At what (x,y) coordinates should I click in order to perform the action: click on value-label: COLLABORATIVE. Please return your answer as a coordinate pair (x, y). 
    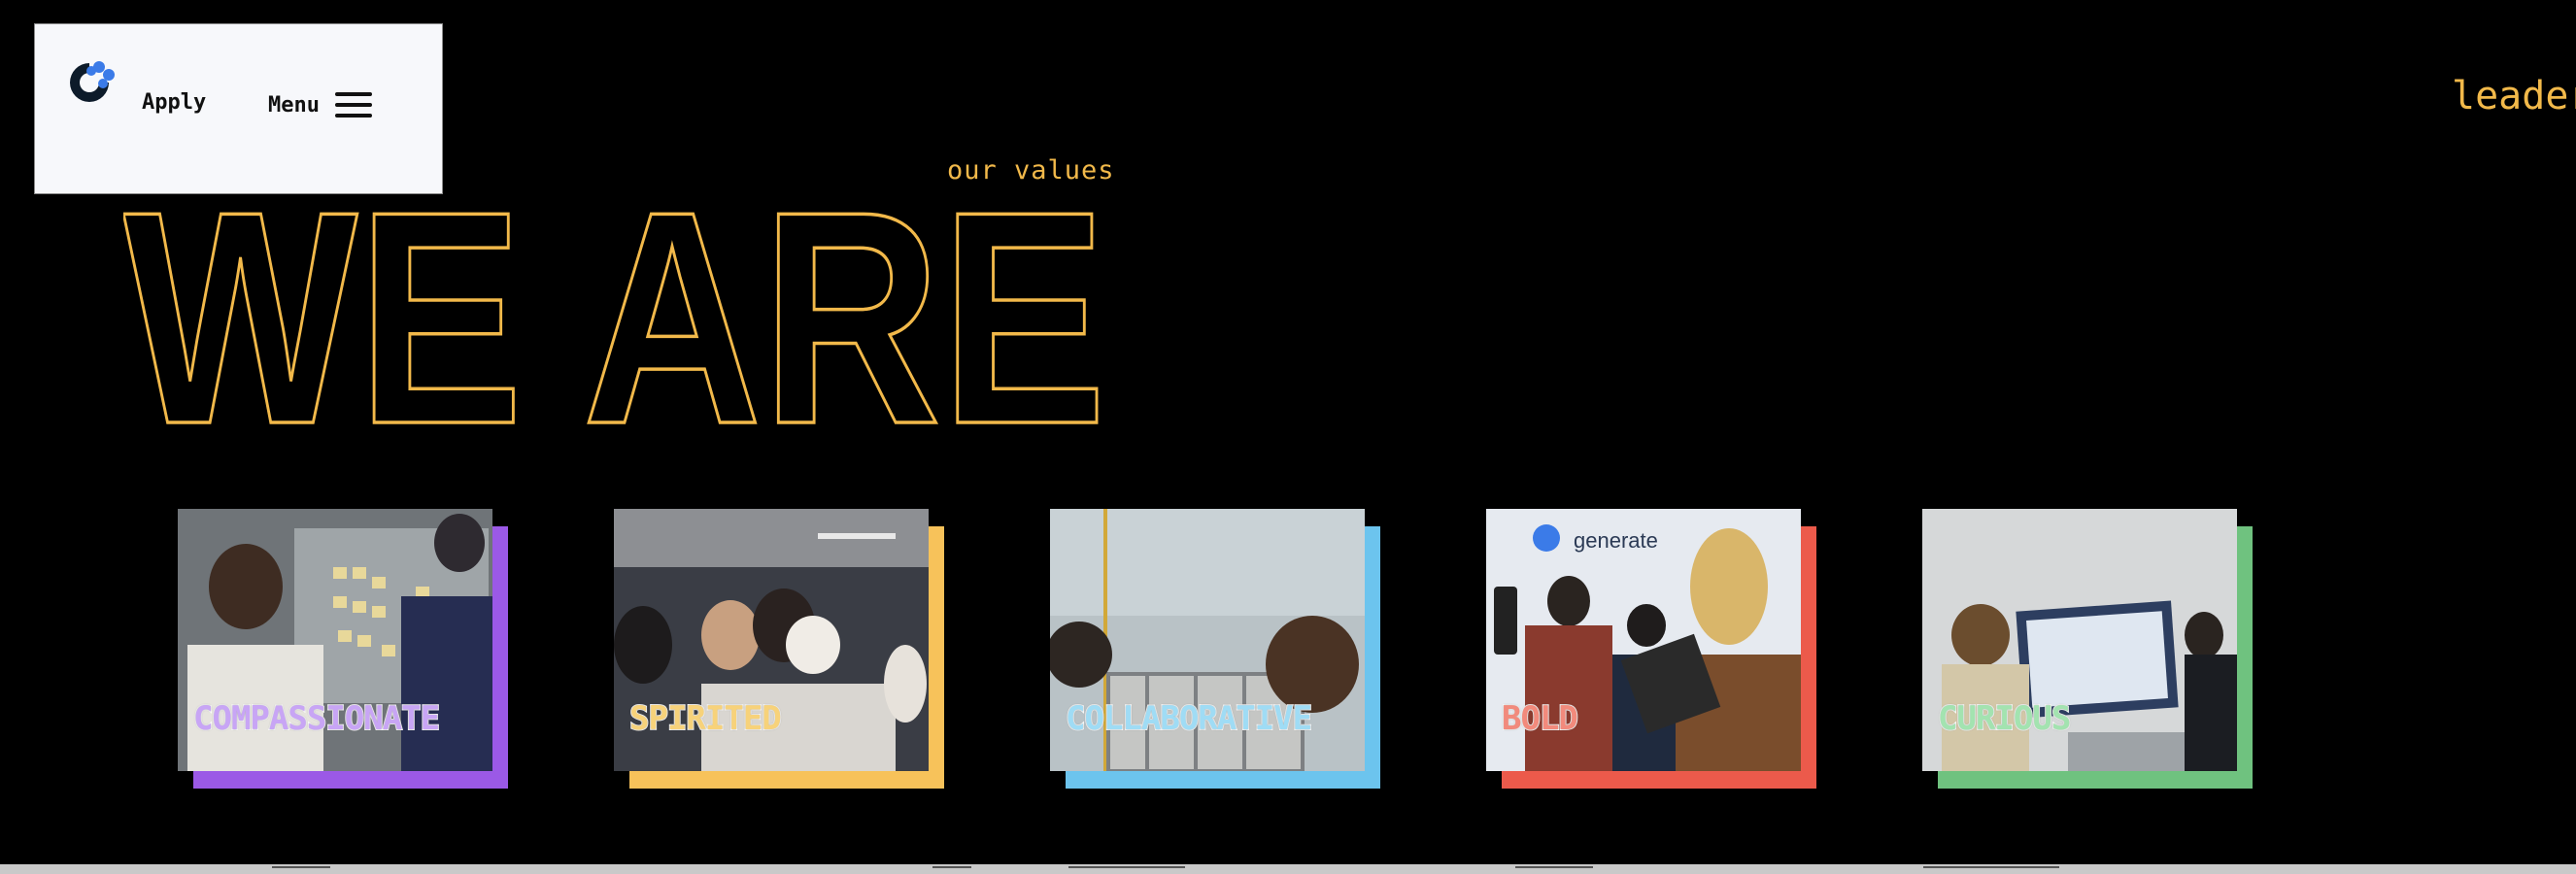
    Looking at the image, I should click on (1189, 719).